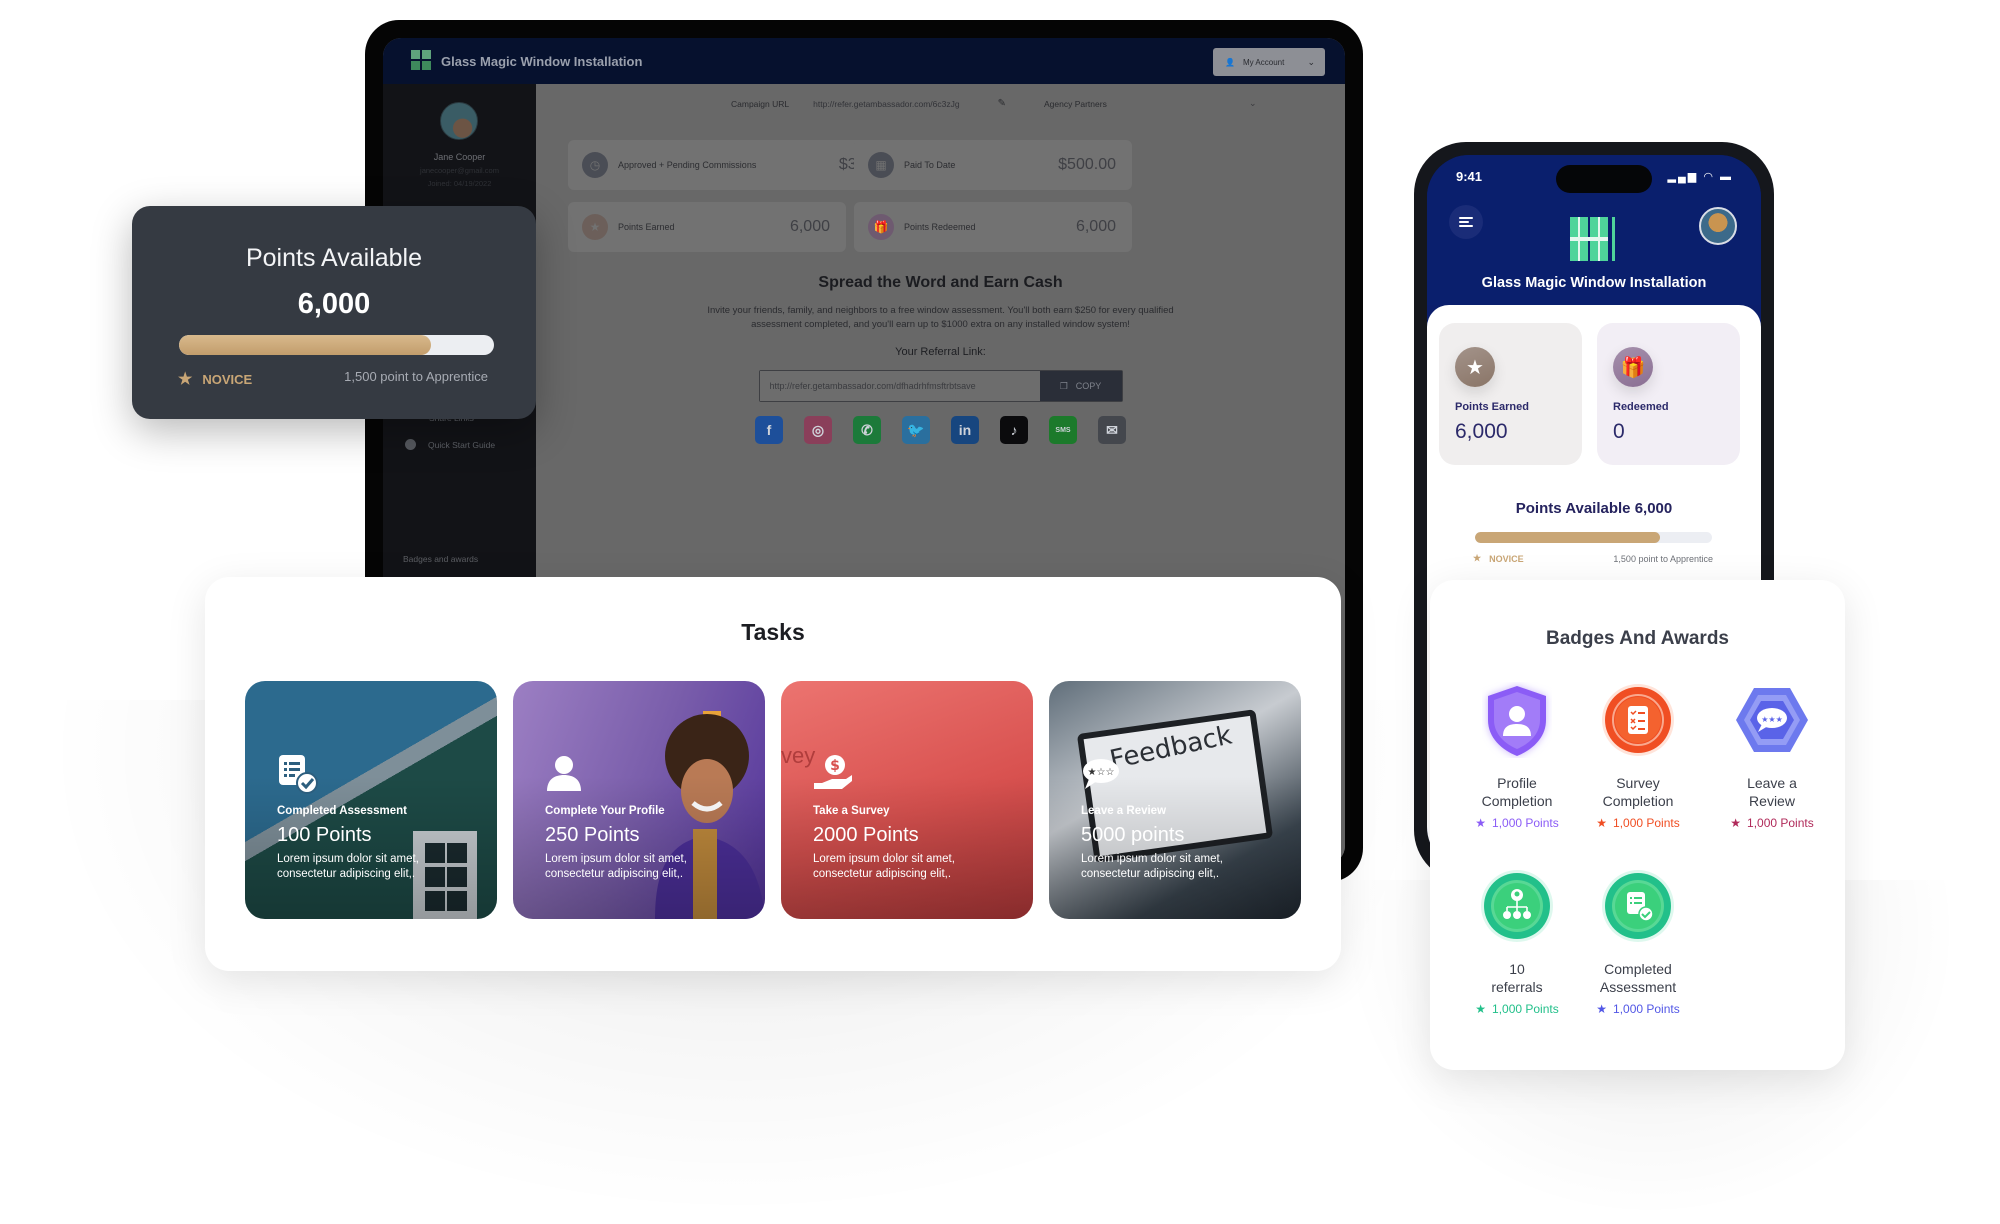 The image size is (2000, 1224). Describe the element at coordinates (1014, 430) in the screenshot. I see `tiktok-share-icon: ♪` at that location.